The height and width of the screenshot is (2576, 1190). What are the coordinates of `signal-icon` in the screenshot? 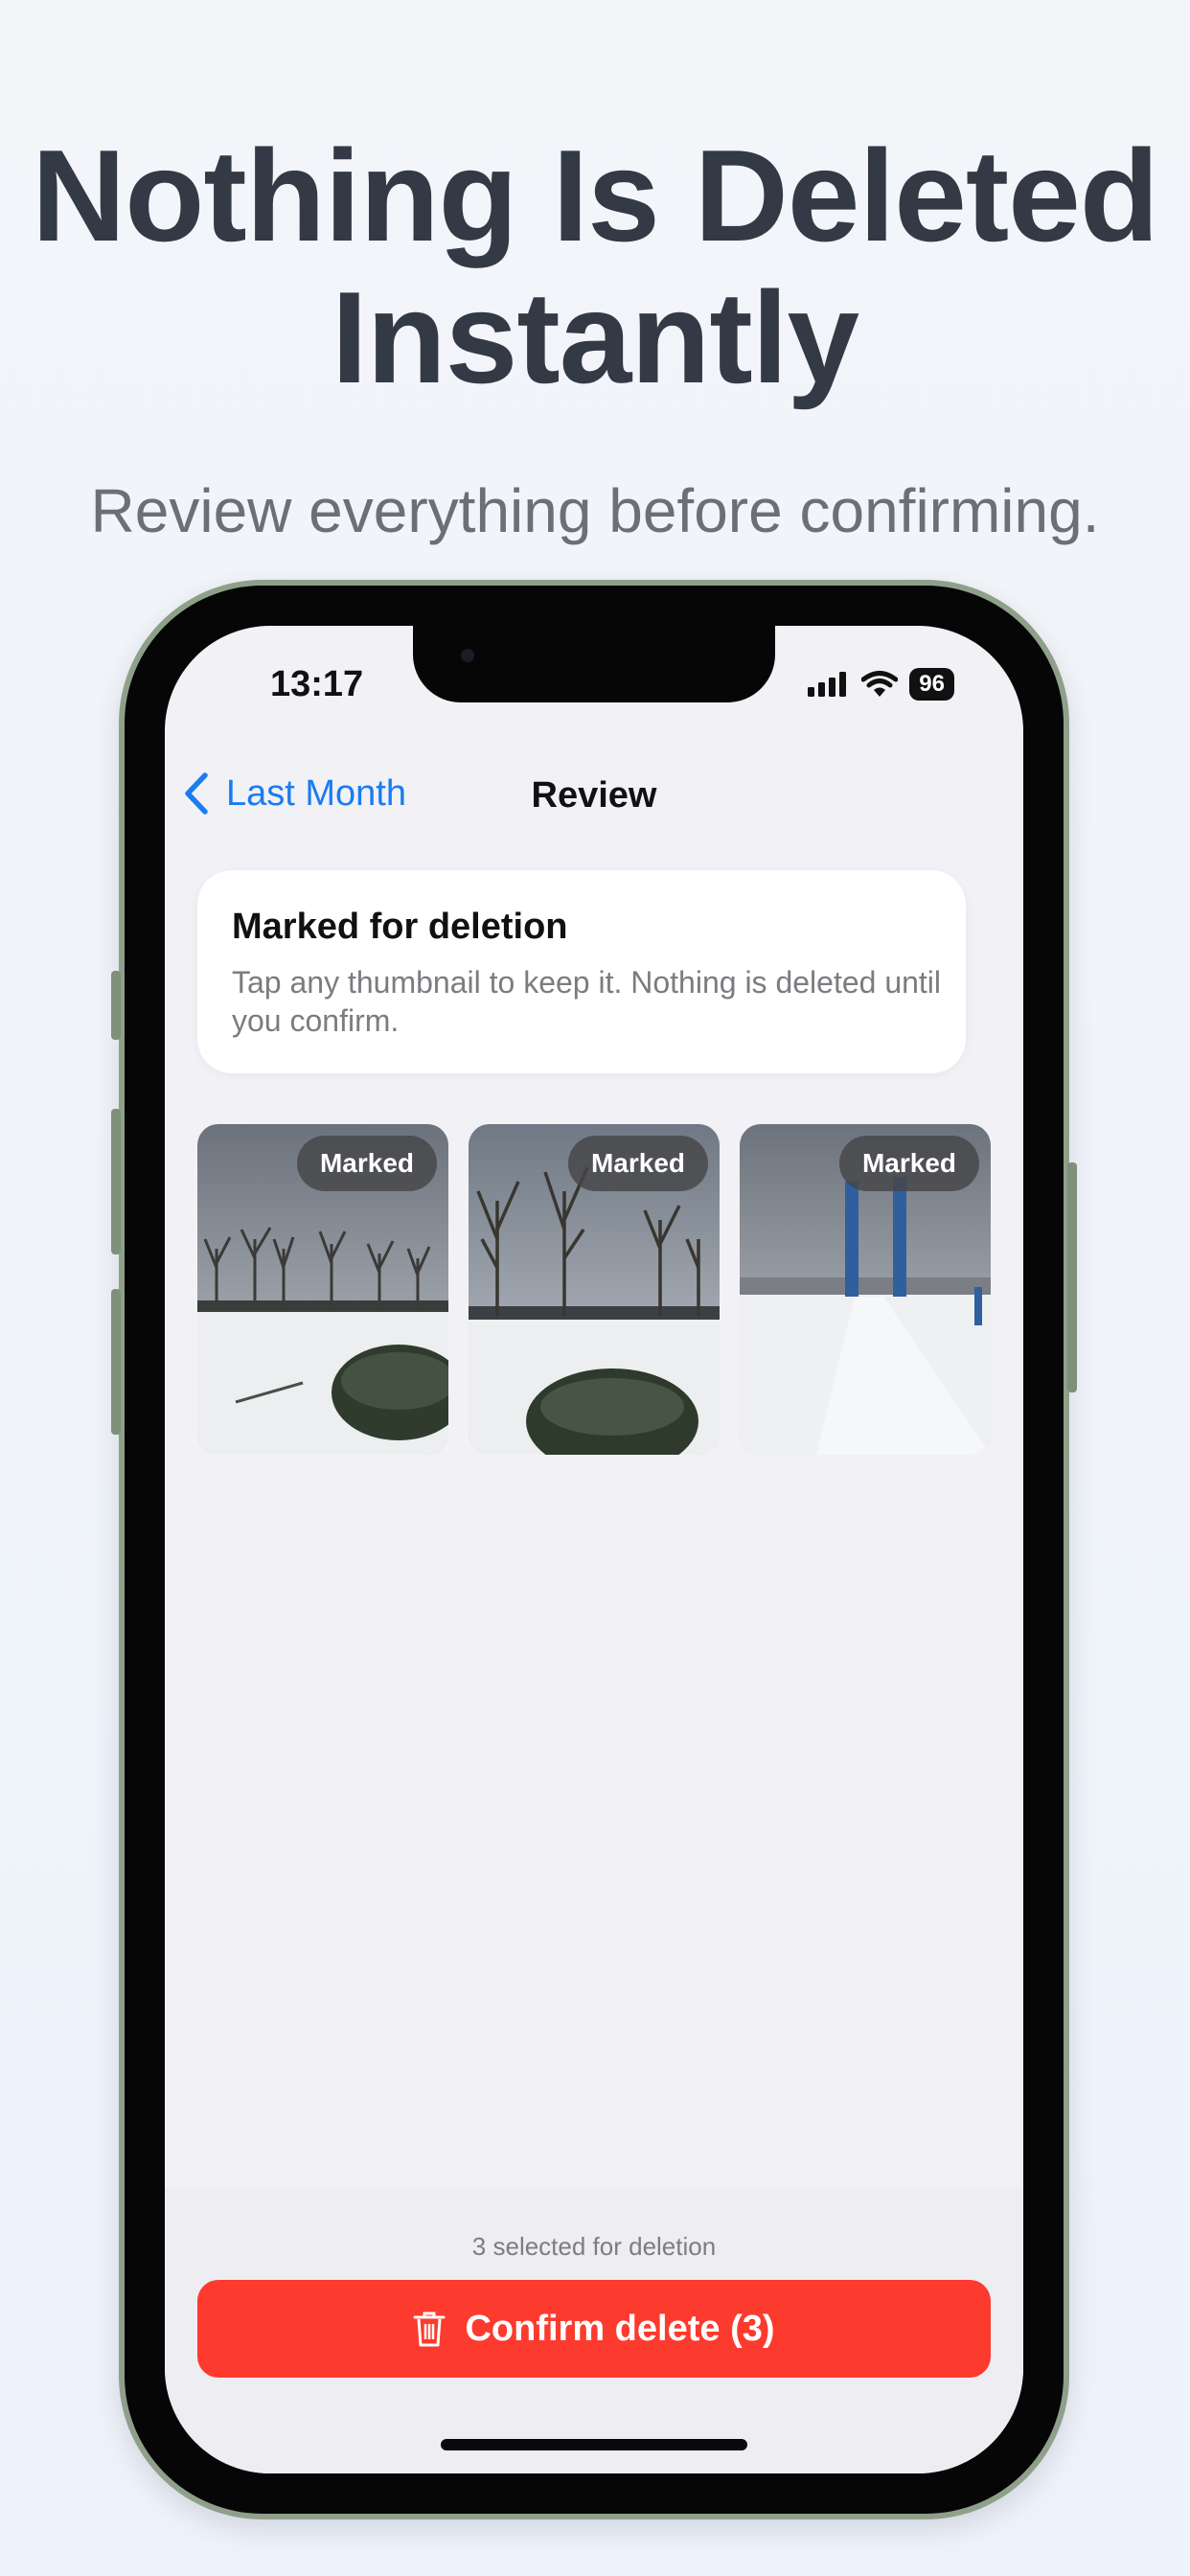 It's located at (827, 684).